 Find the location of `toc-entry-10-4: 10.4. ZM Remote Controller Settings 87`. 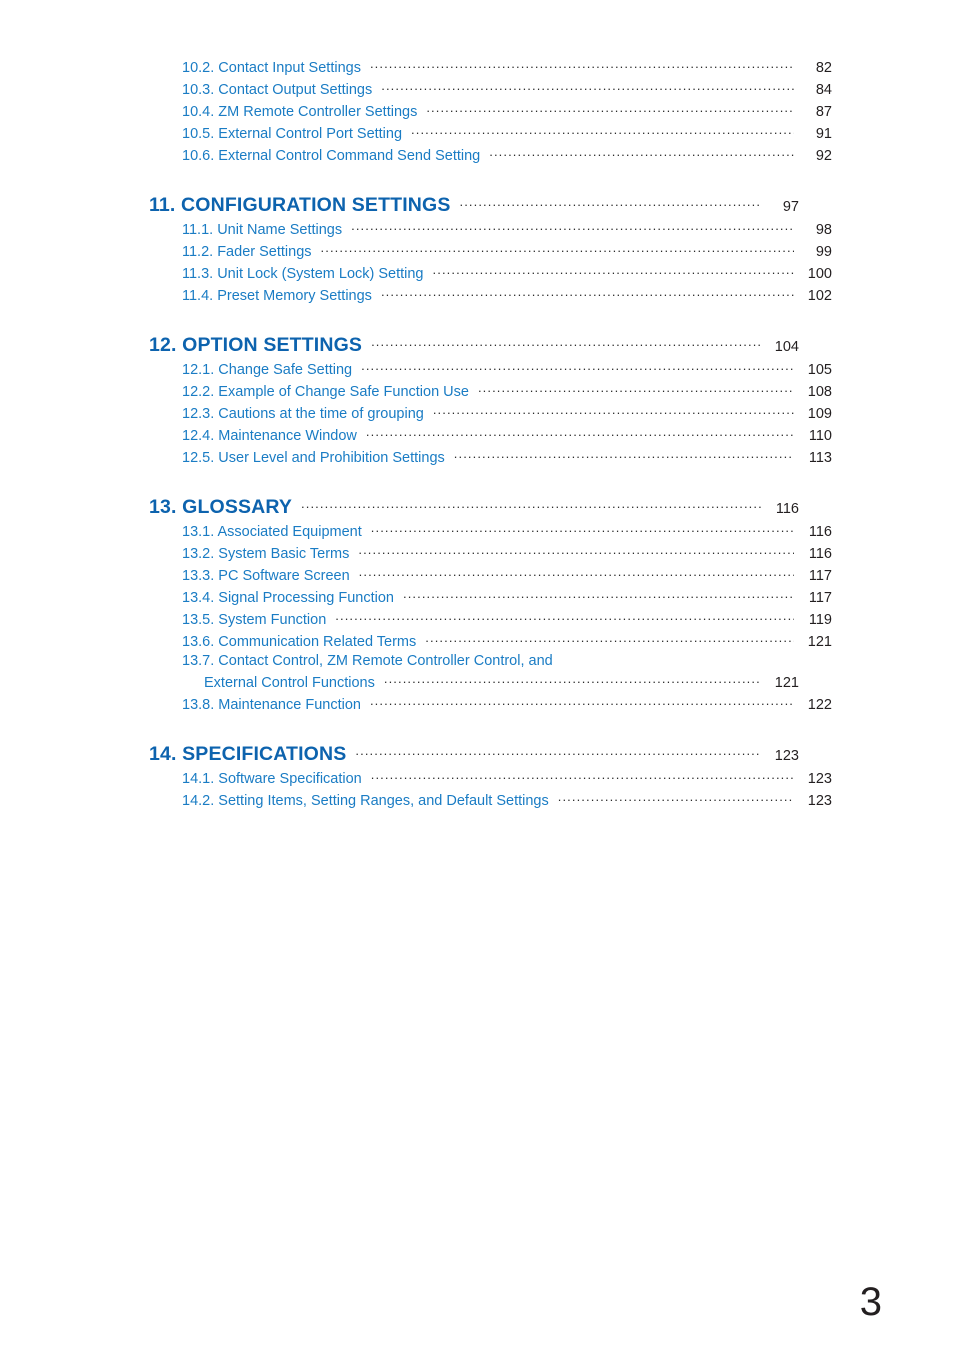

toc-entry-10-4: 10.4. ZM Remote Controller Settings 87 is located at coordinates (490, 111).